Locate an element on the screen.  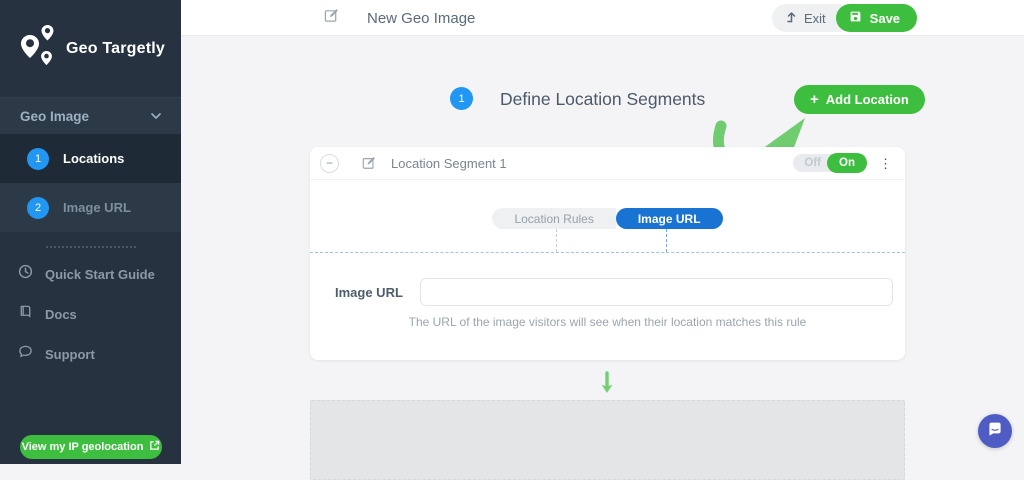
chevron-down-icon is located at coordinates (156, 116).